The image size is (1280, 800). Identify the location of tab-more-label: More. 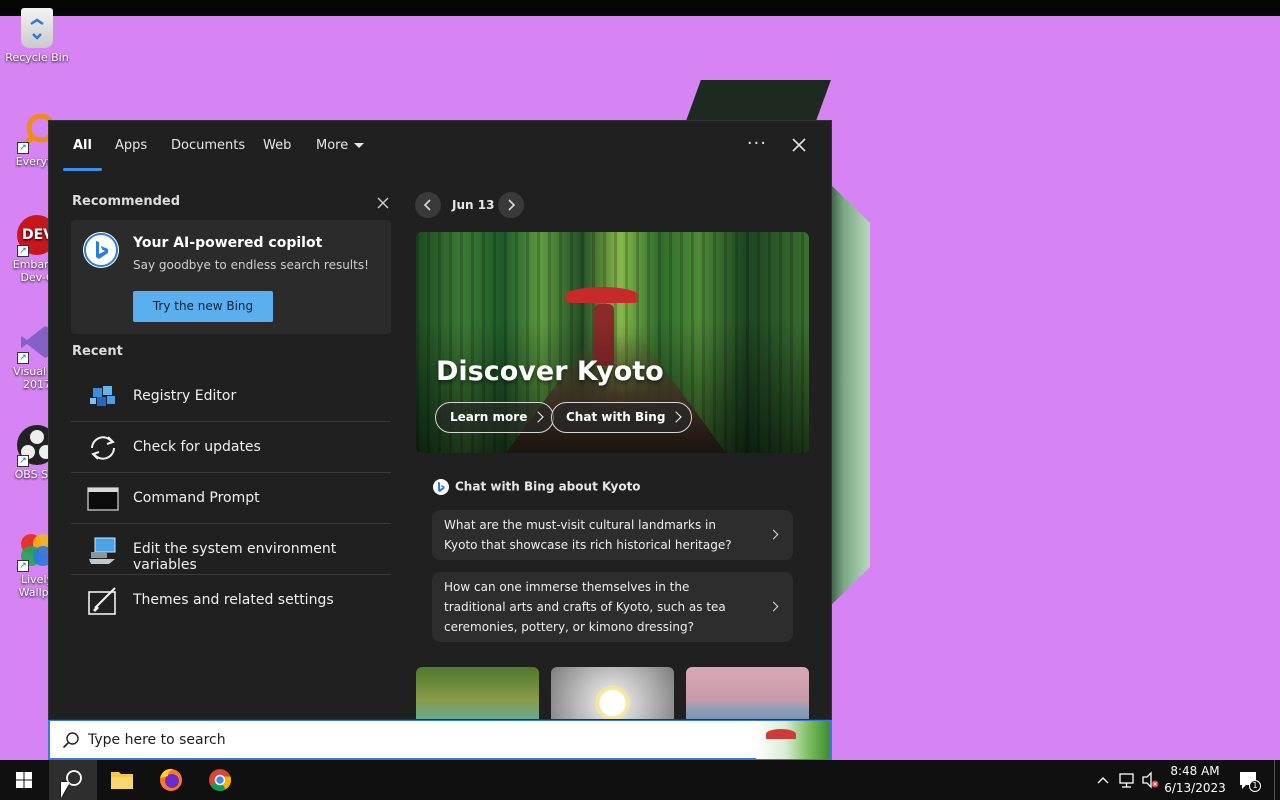
(332, 145).